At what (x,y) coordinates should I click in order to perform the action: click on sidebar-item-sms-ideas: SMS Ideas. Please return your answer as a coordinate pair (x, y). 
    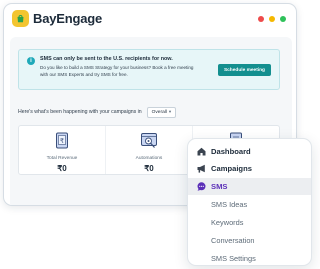
    Looking at the image, I should click on (249, 204).